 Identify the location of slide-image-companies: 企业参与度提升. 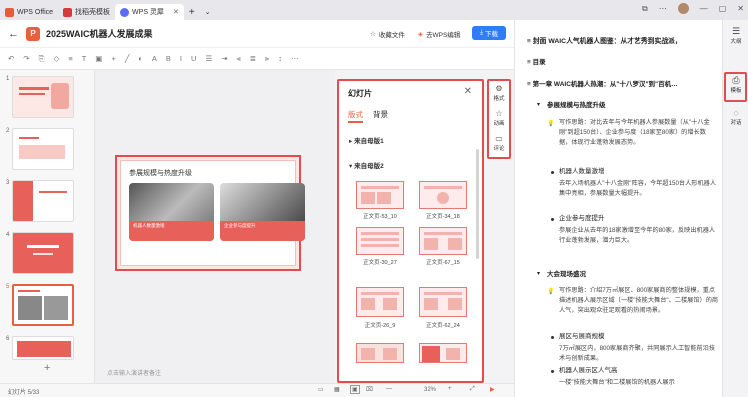
(262, 212).